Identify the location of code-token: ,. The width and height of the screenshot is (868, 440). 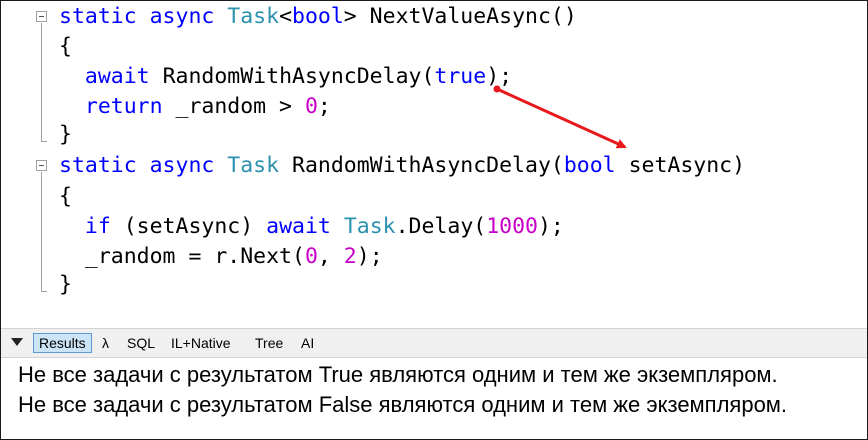
(330, 256).